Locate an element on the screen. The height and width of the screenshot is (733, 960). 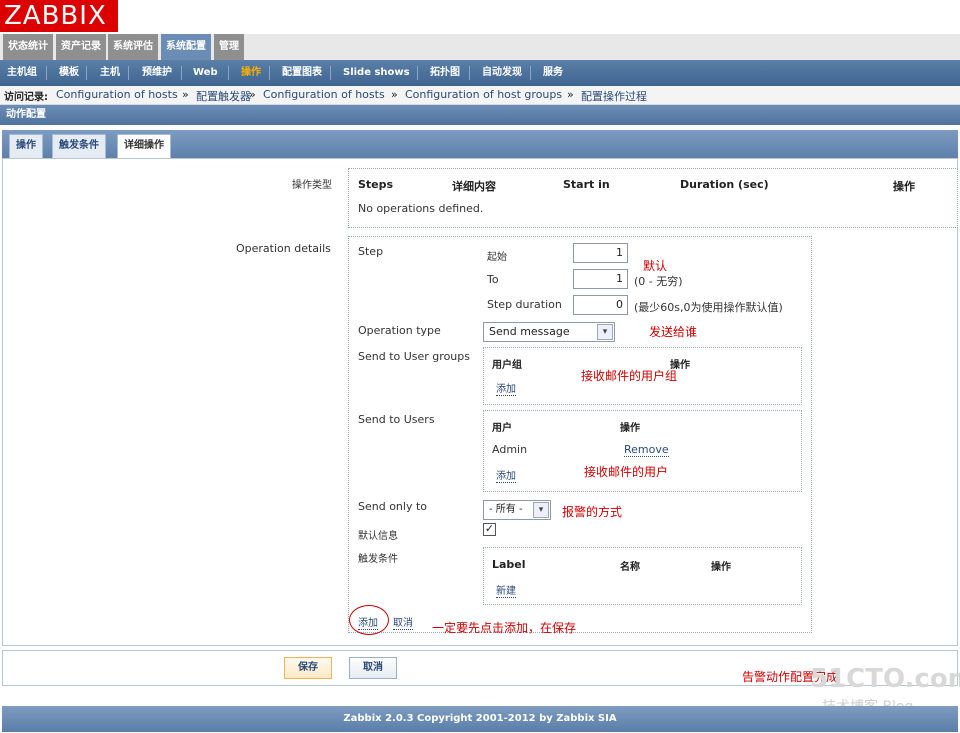
tab-conditions: 触发条件 is located at coordinates (79, 146).